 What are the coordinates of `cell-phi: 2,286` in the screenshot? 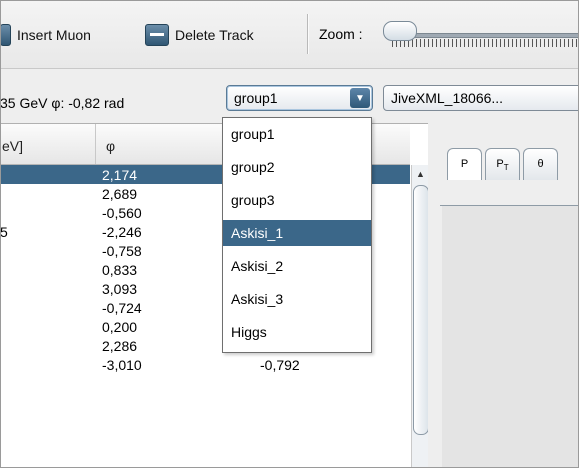 It's located at (120, 346).